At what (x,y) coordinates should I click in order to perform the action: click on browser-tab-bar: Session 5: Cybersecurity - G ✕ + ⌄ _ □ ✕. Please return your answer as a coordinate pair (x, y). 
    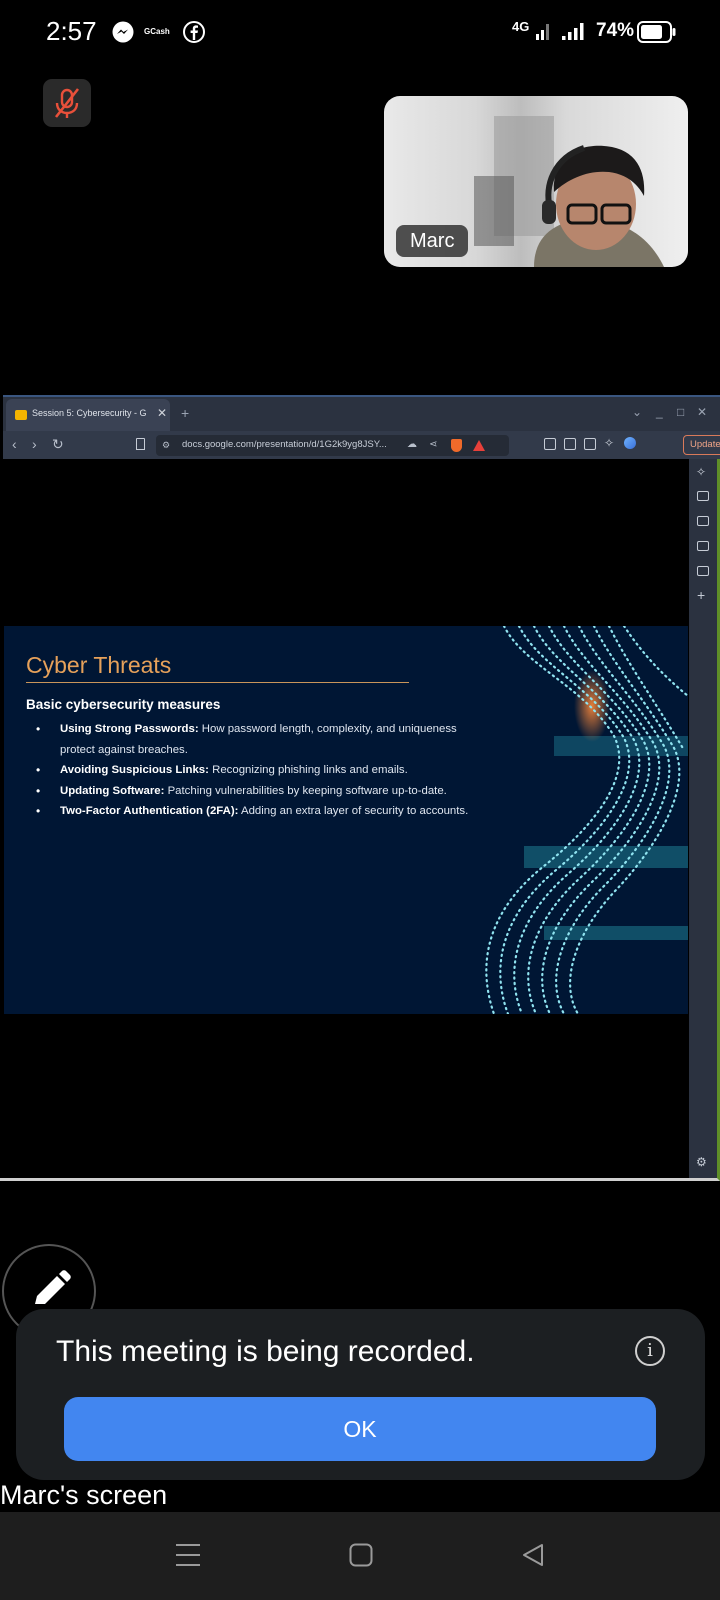
    Looking at the image, I should click on (361, 413).